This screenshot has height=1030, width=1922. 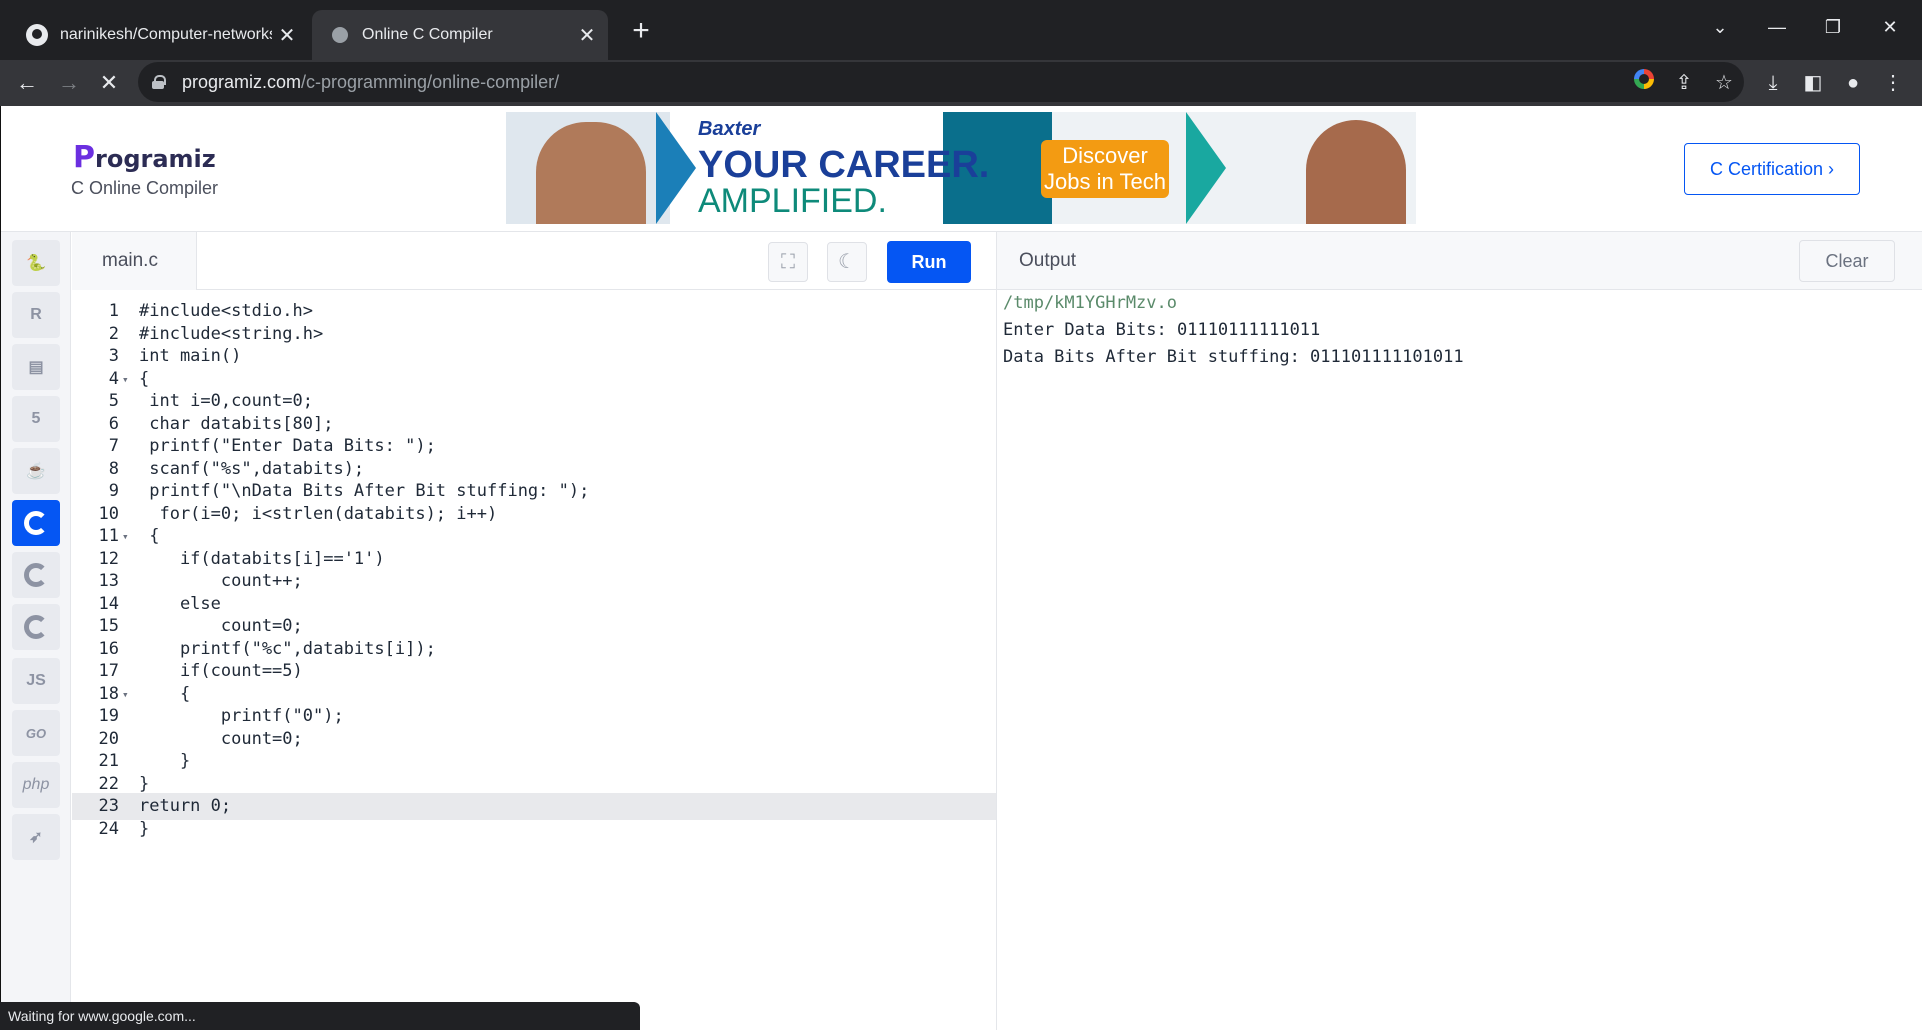 What do you see at coordinates (788, 262) in the screenshot?
I see `fullscreen-icon: ⛶` at bounding box center [788, 262].